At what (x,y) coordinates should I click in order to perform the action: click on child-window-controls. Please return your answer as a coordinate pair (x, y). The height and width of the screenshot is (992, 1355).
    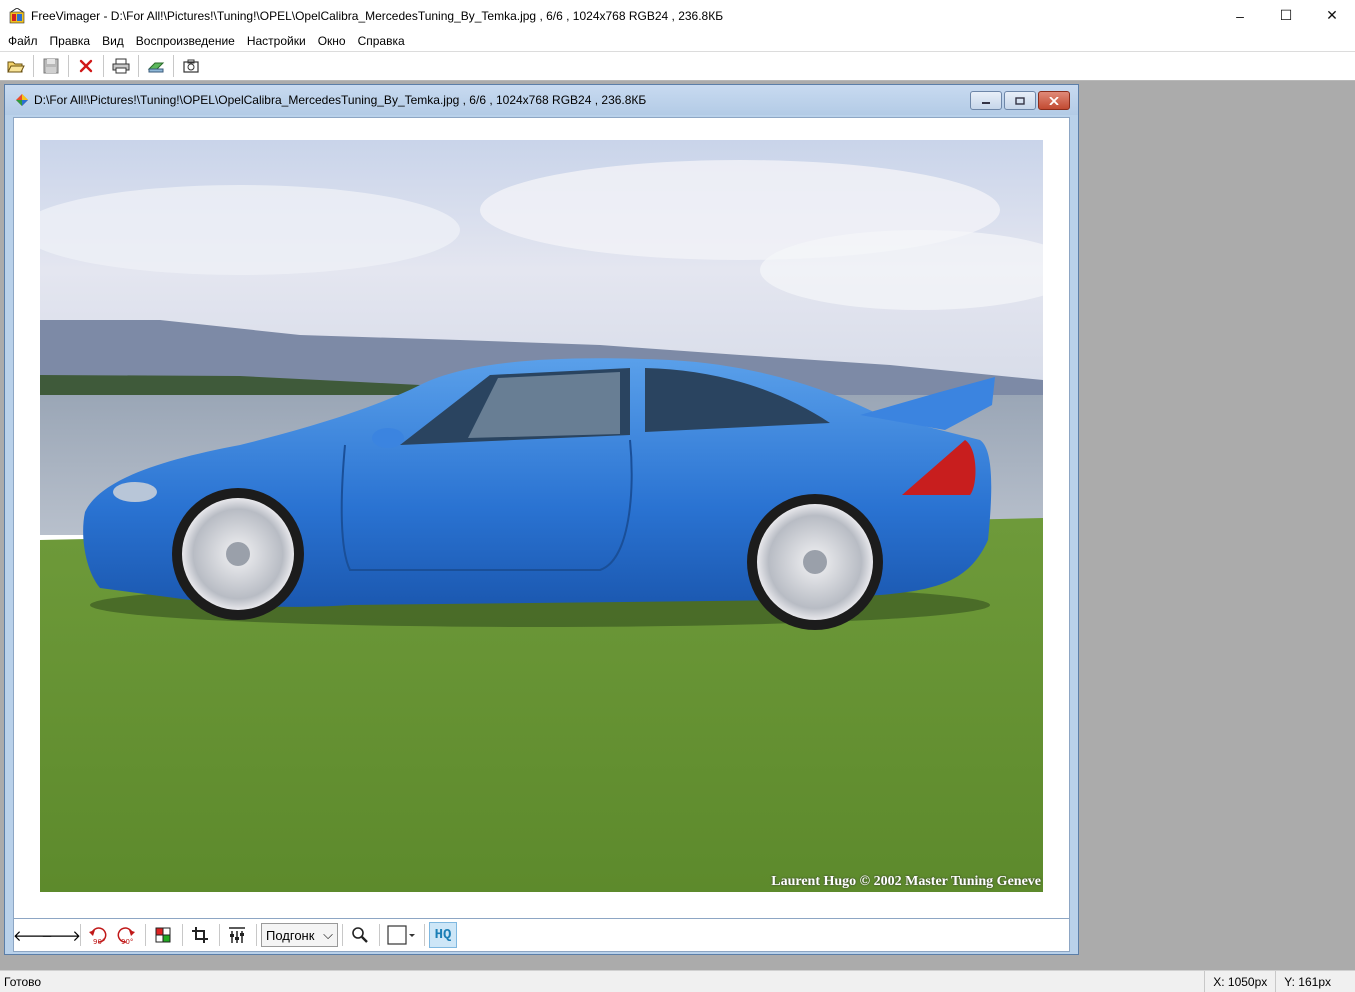
    Looking at the image, I should click on (1019, 100).